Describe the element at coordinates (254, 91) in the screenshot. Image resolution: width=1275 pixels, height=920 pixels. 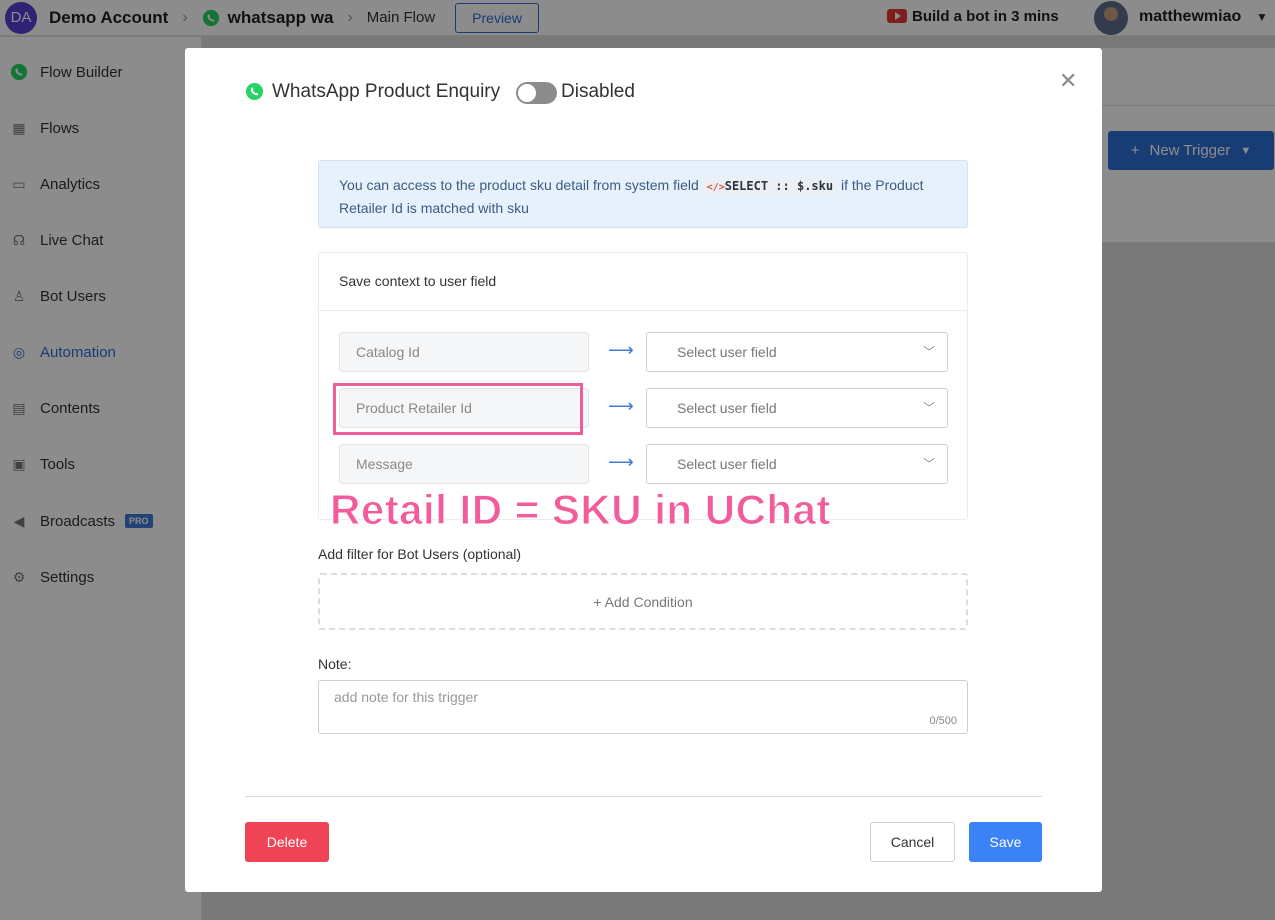
I see `whatsapp-icon` at that location.